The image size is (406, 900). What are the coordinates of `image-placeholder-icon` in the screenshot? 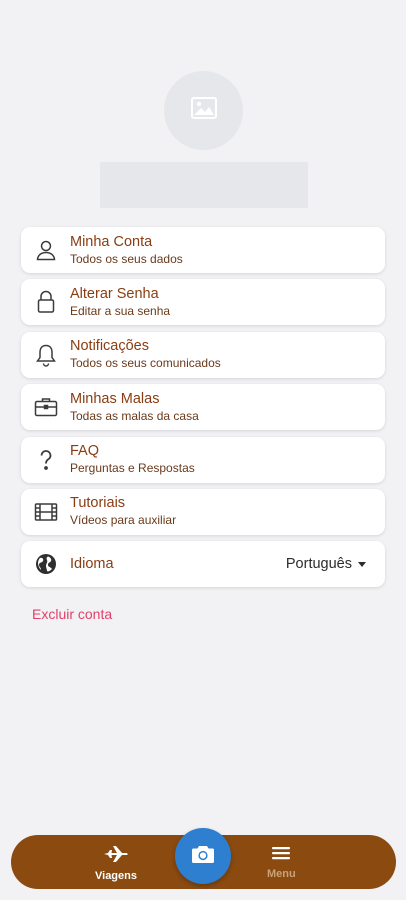 It's located at (203, 110).